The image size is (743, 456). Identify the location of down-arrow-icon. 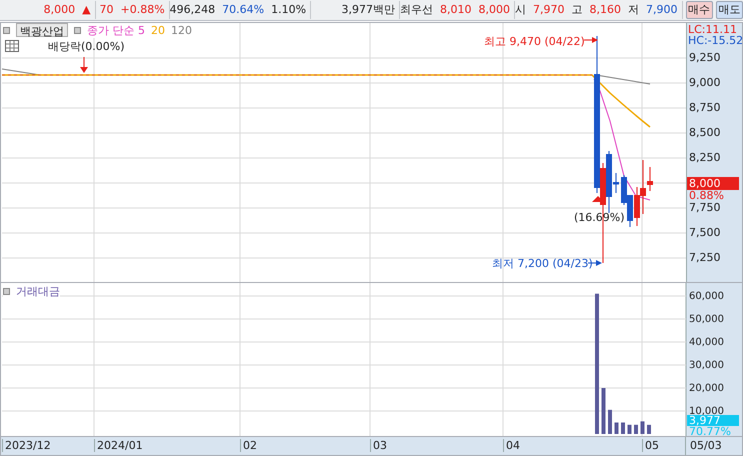
(84, 64).